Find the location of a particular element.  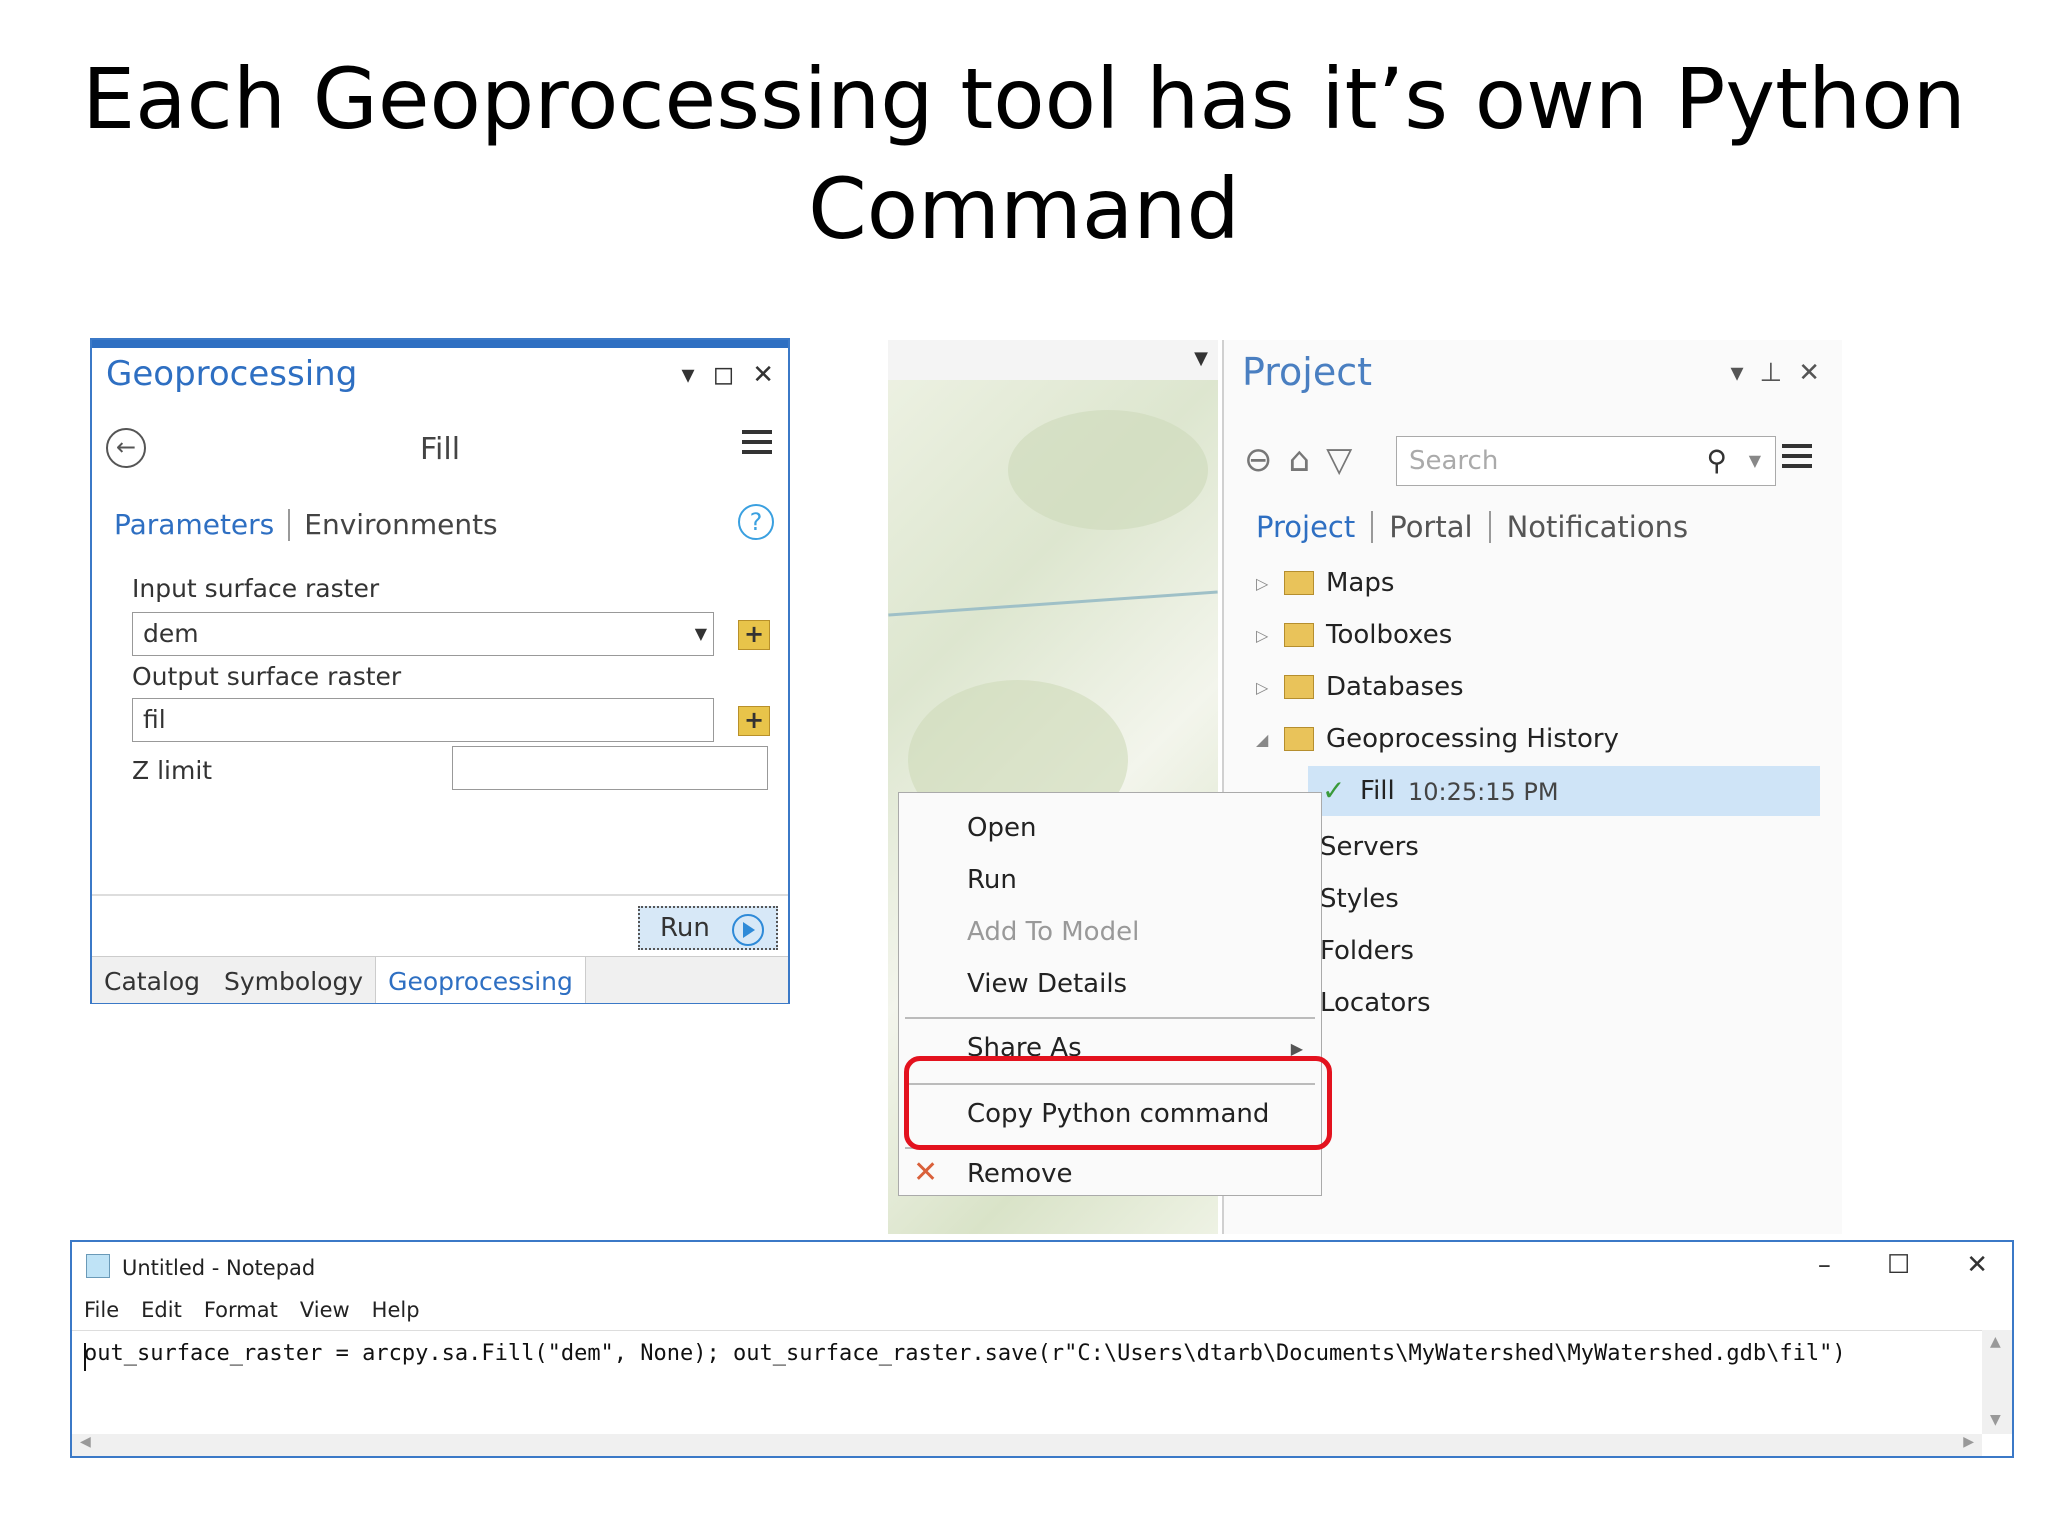

home-icon: ⌂ is located at coordinates (1300, 460).